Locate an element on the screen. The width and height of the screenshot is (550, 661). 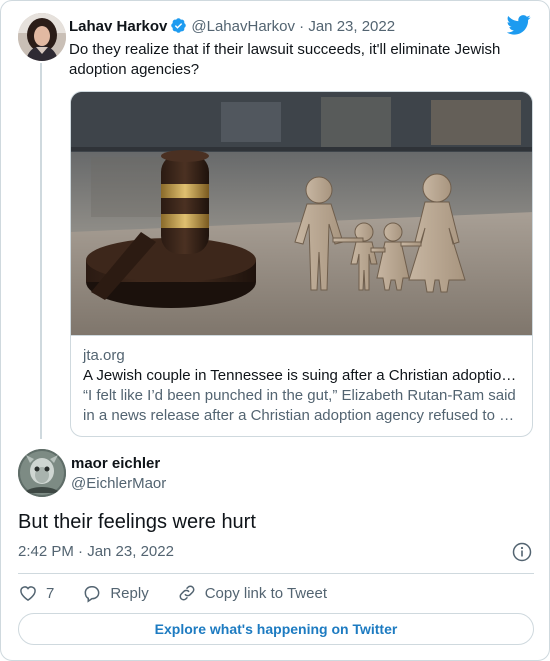
like-button: 7 is located at coordinates (36, 593).